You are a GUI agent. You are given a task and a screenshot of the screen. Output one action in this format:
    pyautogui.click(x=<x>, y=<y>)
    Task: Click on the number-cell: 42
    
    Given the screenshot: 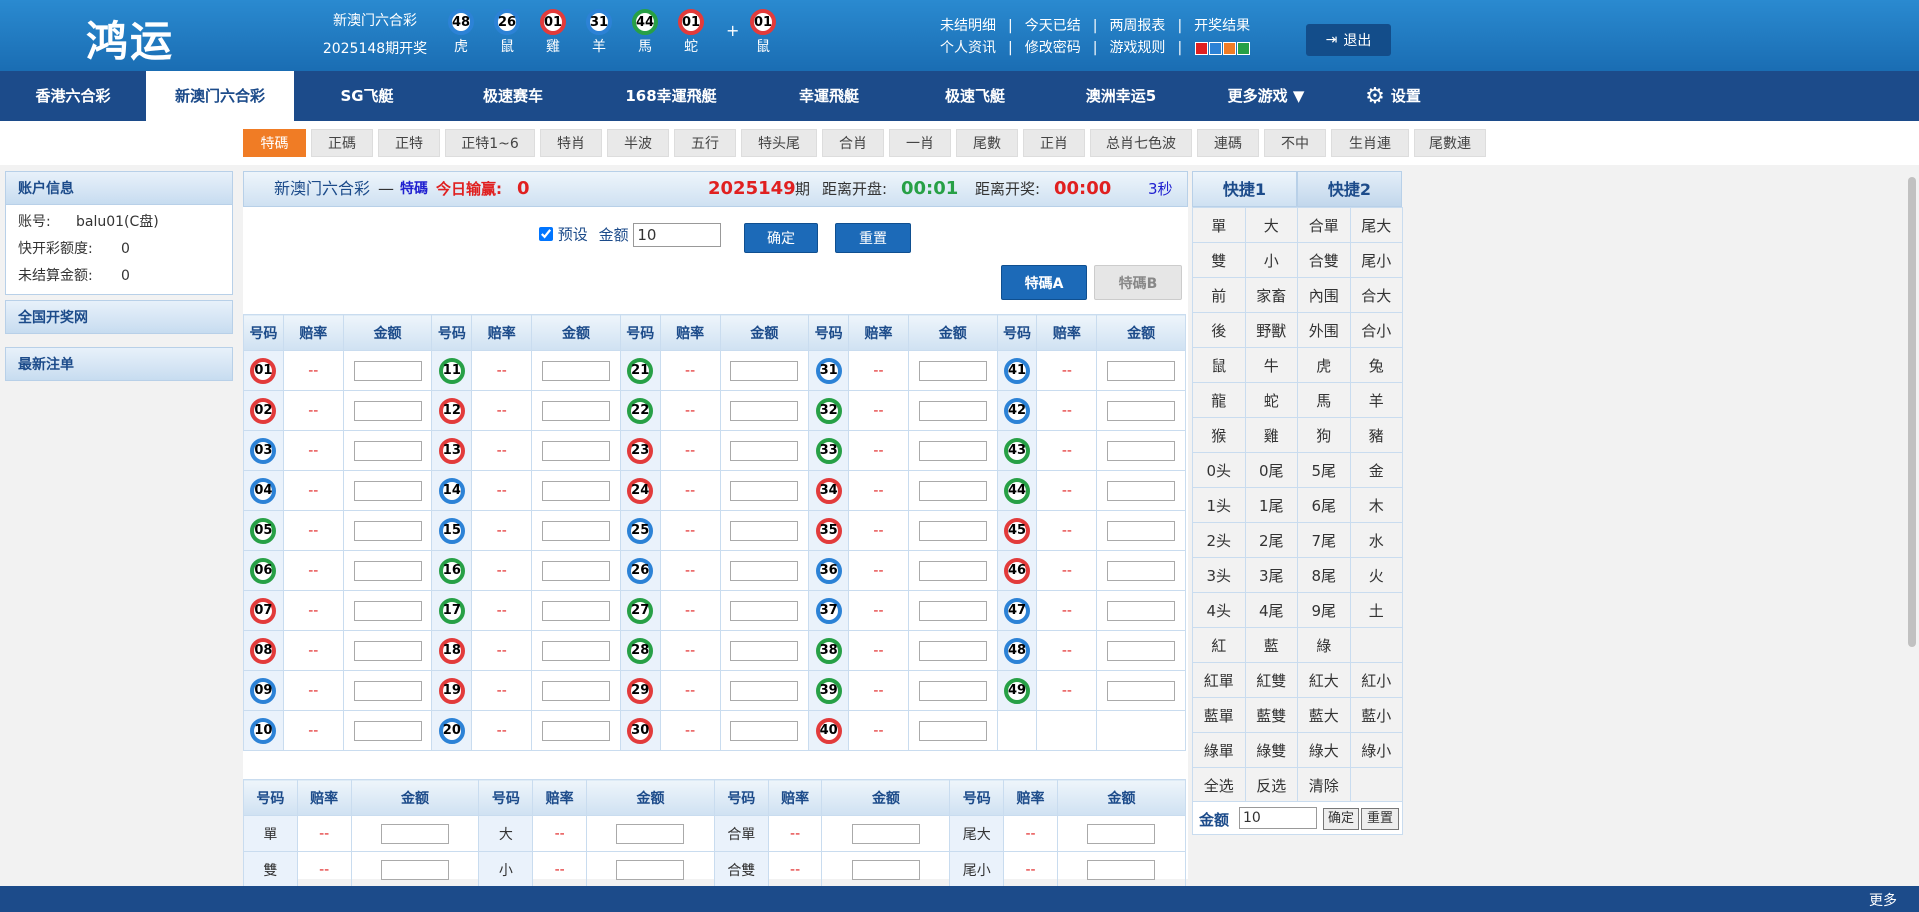 What is the action you would take?
    pyautogui.click(x=1017, y=410)
    